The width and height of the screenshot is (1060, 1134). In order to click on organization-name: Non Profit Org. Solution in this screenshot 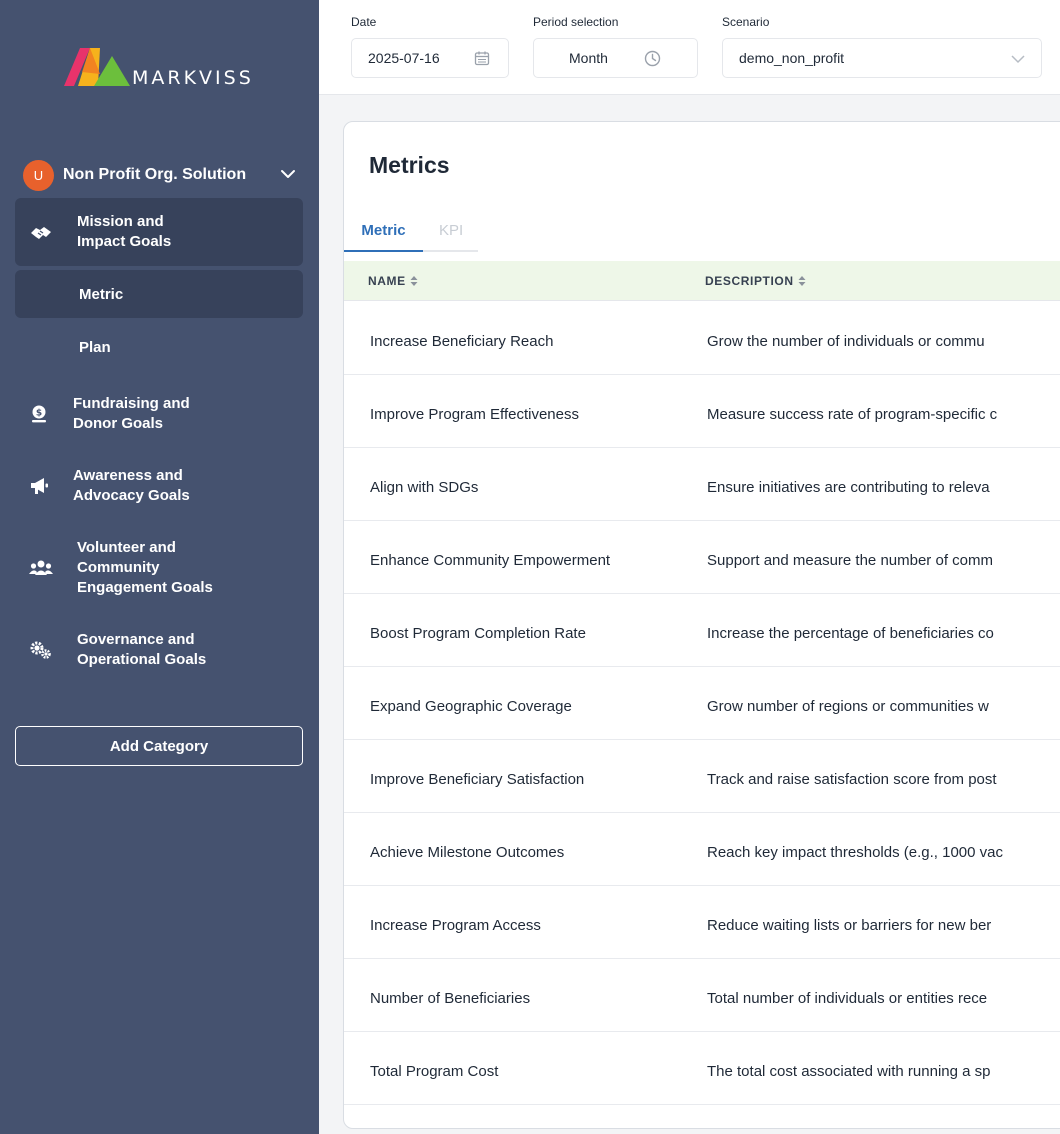, I will do `click(155, 174)`.